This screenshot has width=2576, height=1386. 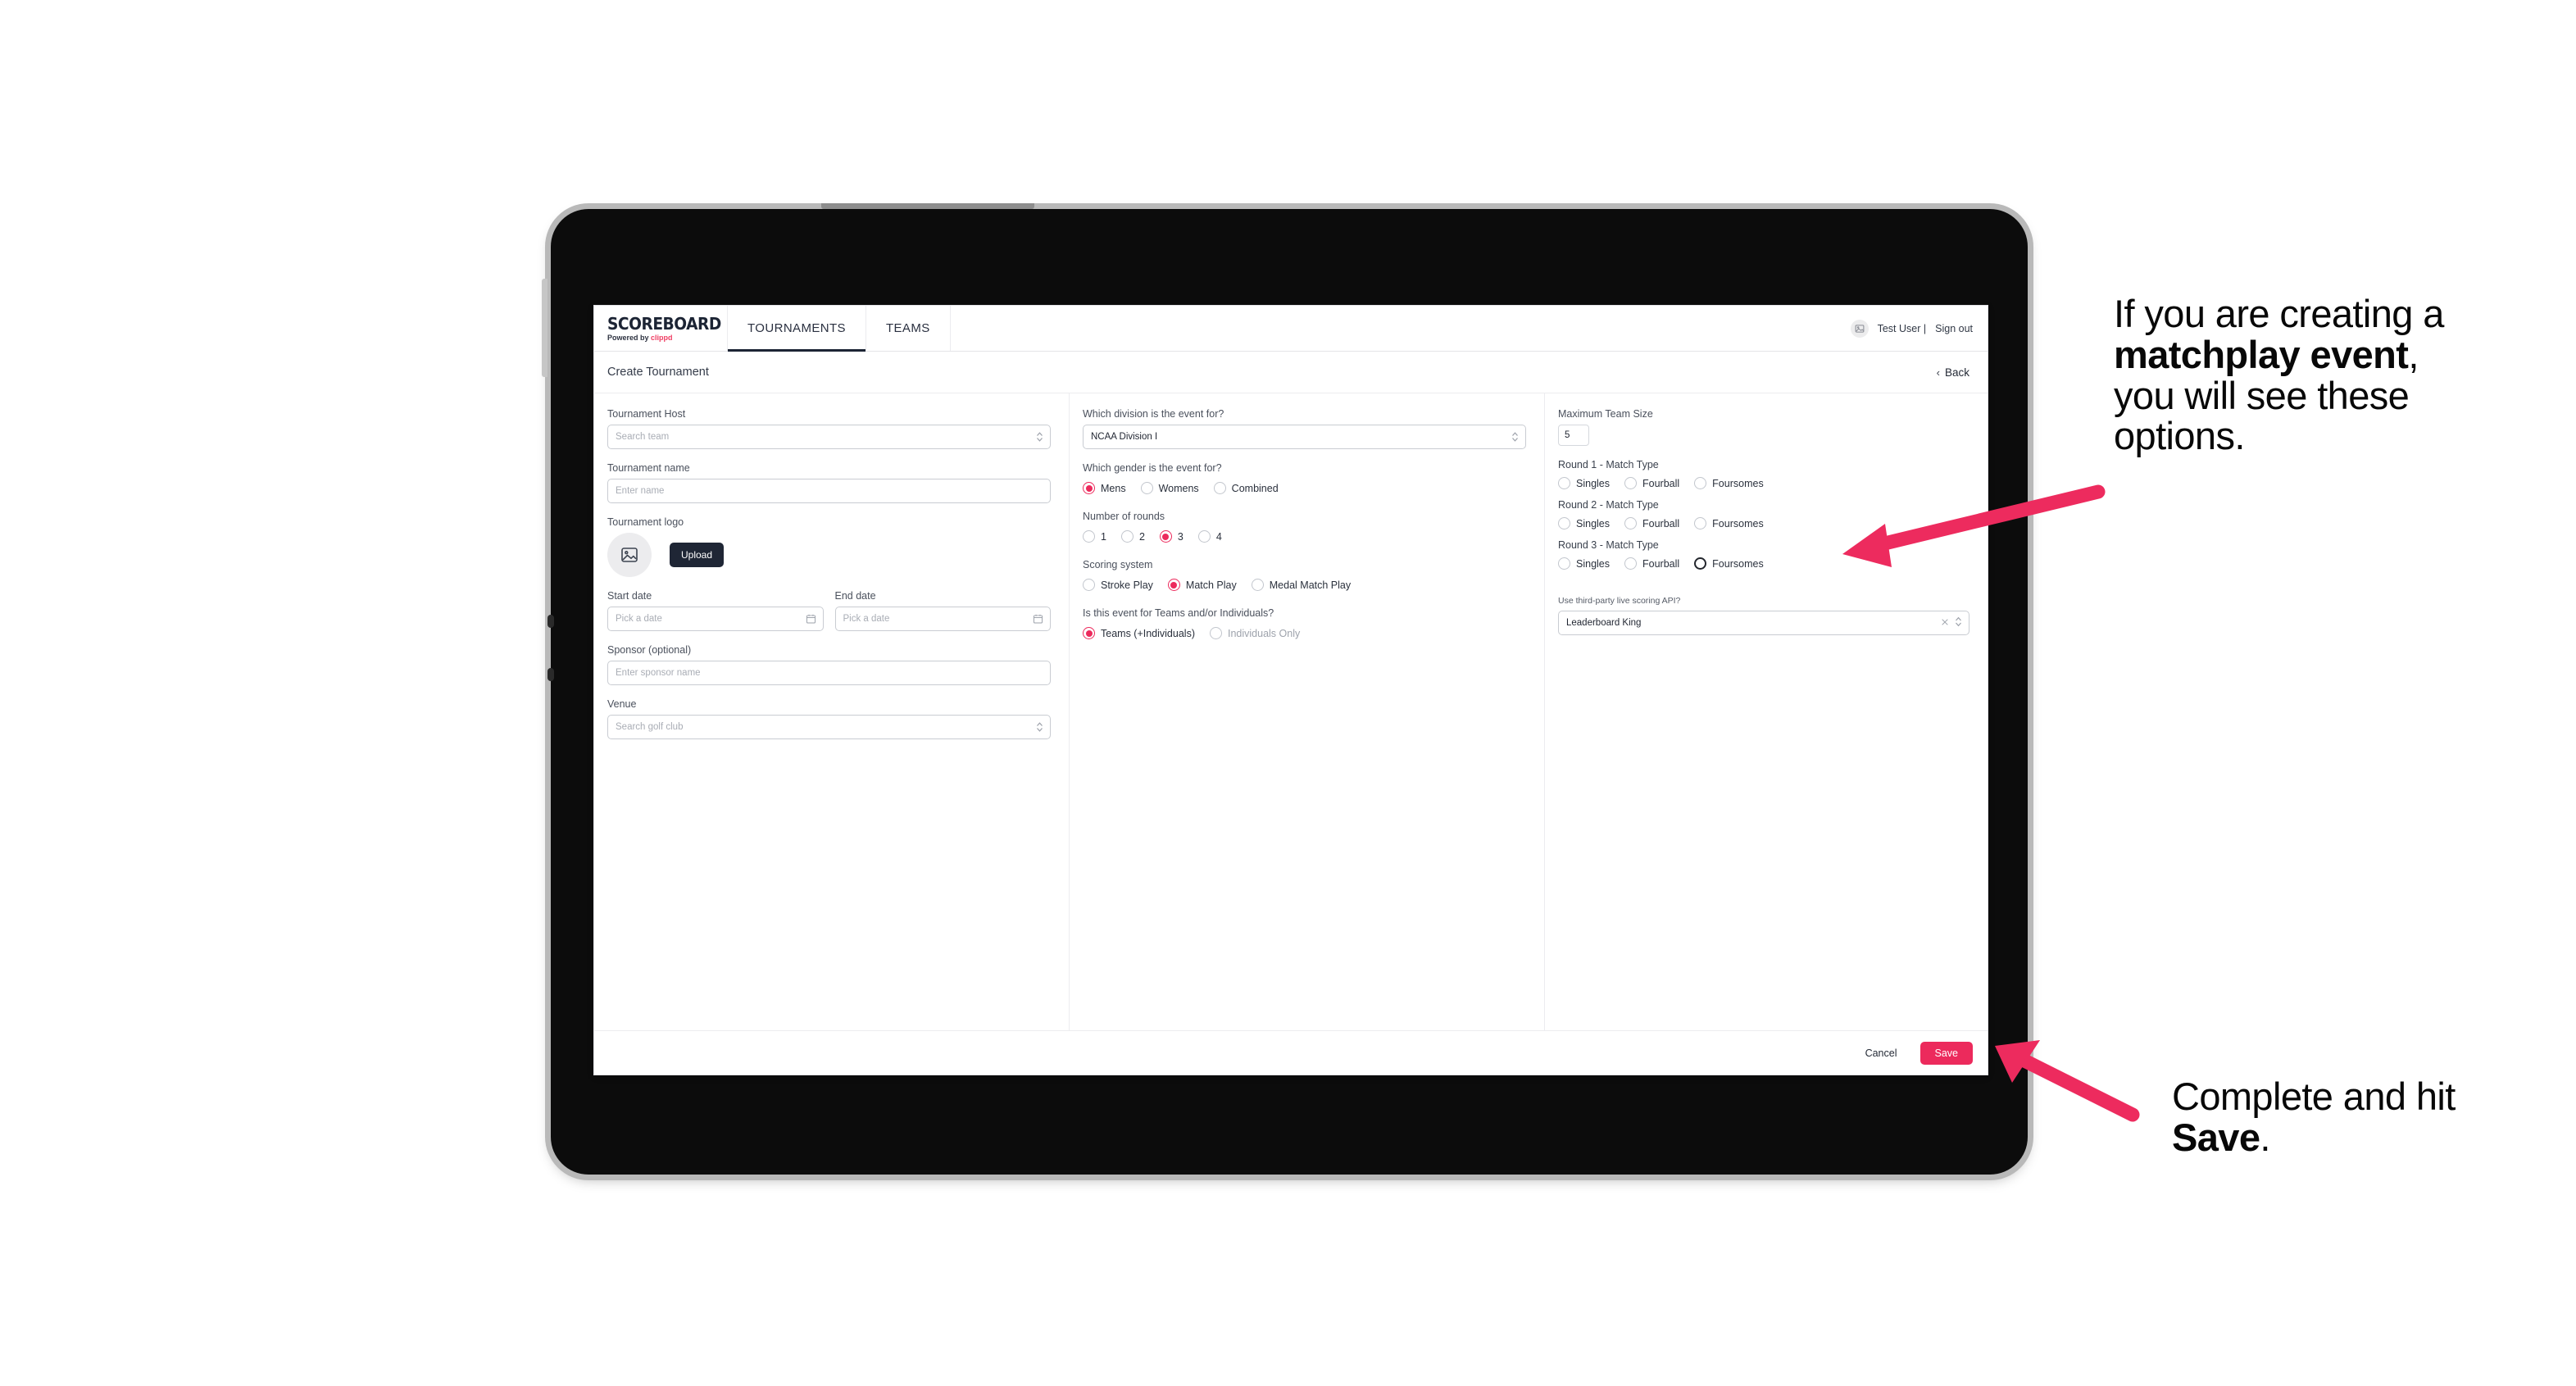 I want to click on radio-round-2-foursomes: Foursomes, so click(x=1729, y=523).